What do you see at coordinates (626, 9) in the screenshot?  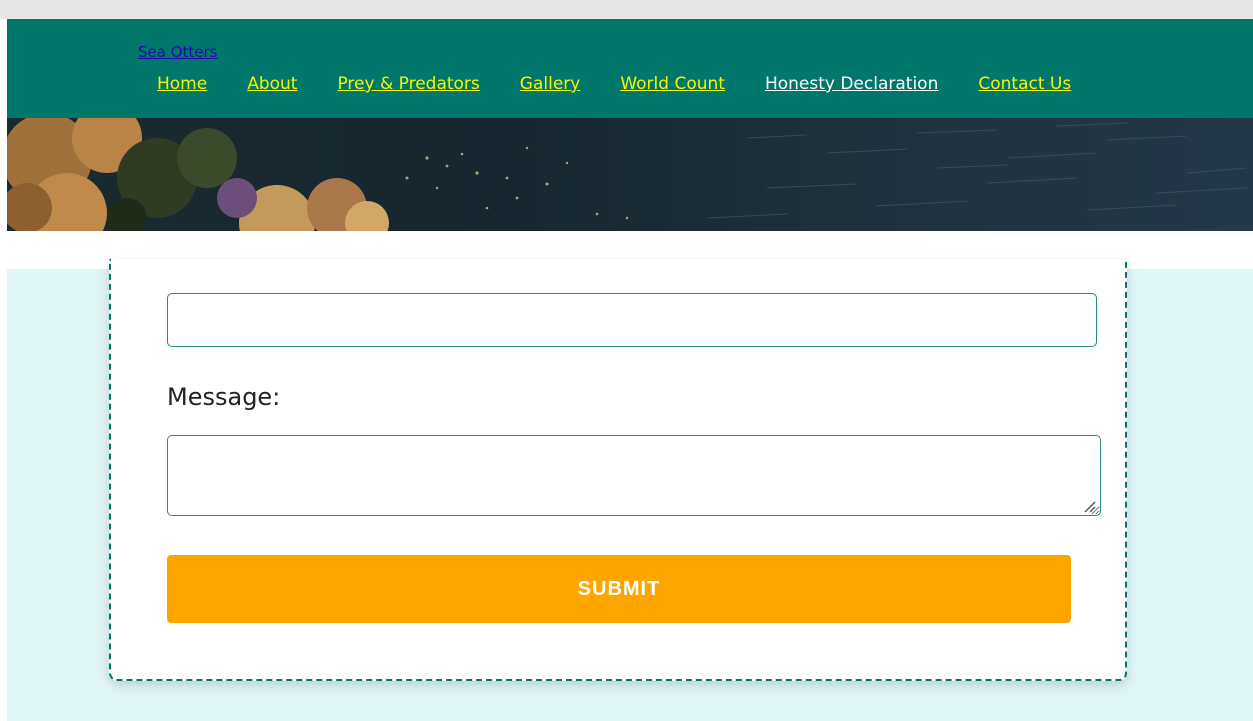 I see `browser-top-strip` at bounding box center [626, 9].